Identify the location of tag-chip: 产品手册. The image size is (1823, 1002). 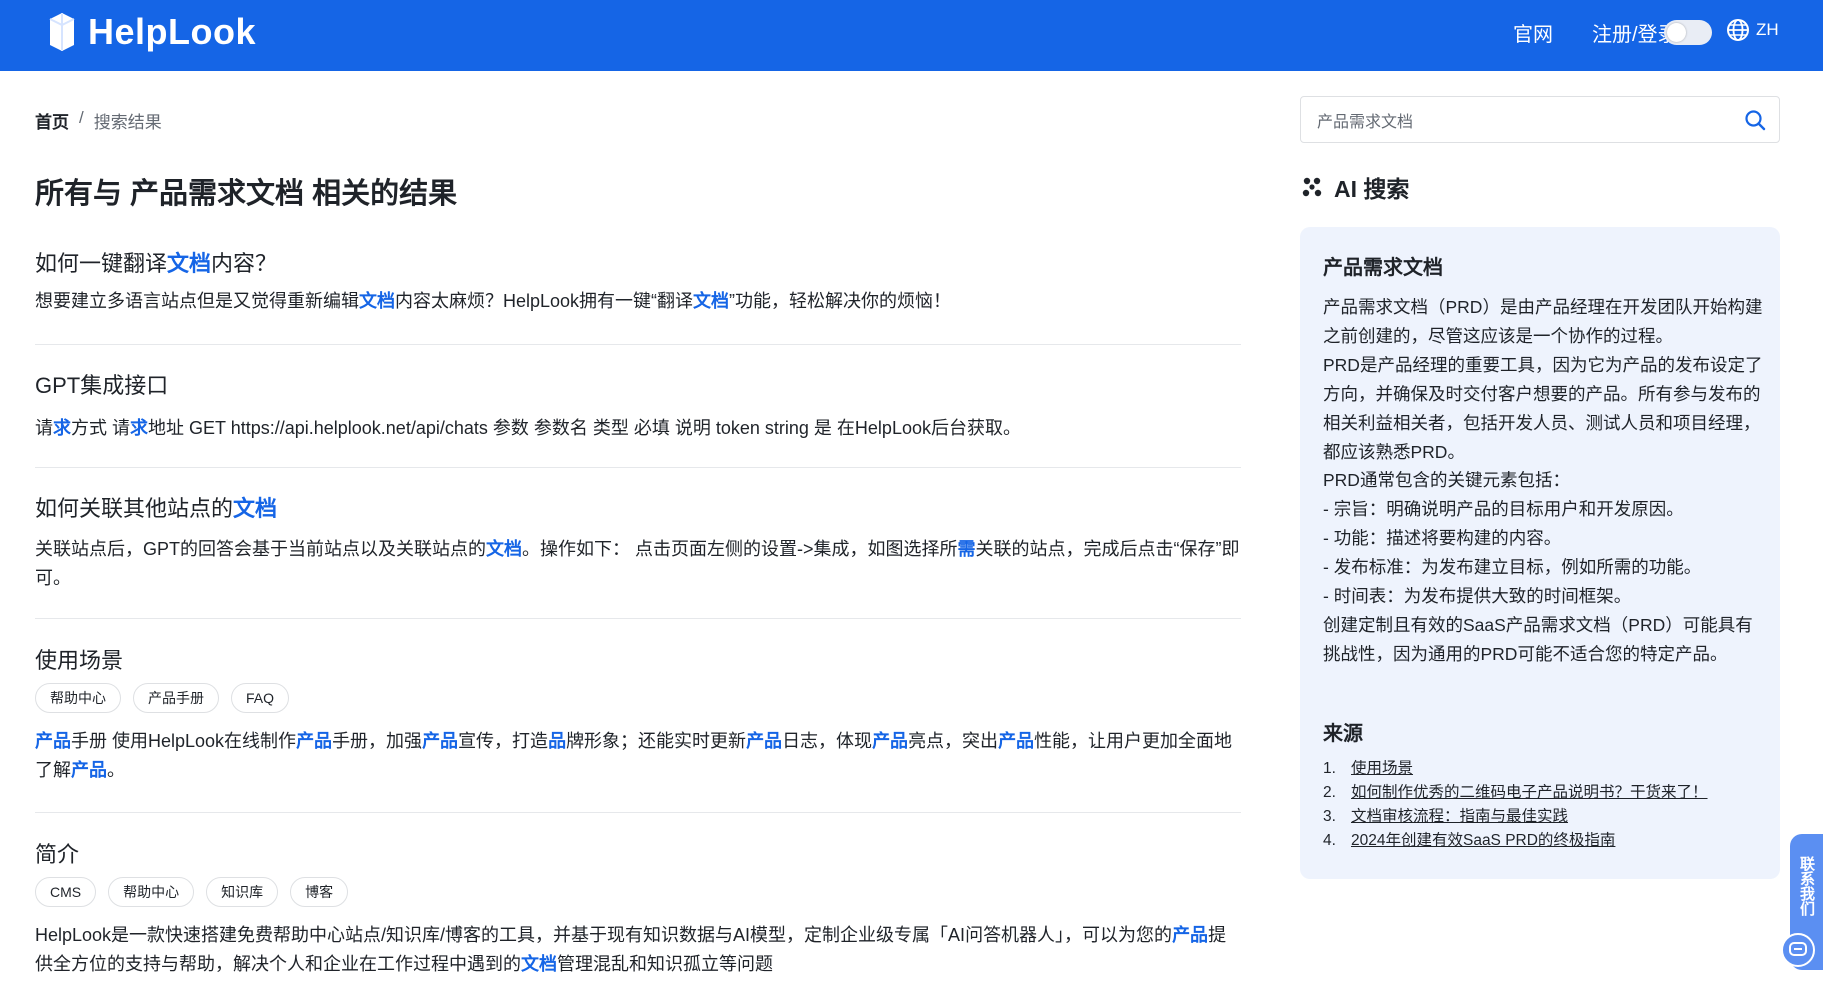
(176, 698).